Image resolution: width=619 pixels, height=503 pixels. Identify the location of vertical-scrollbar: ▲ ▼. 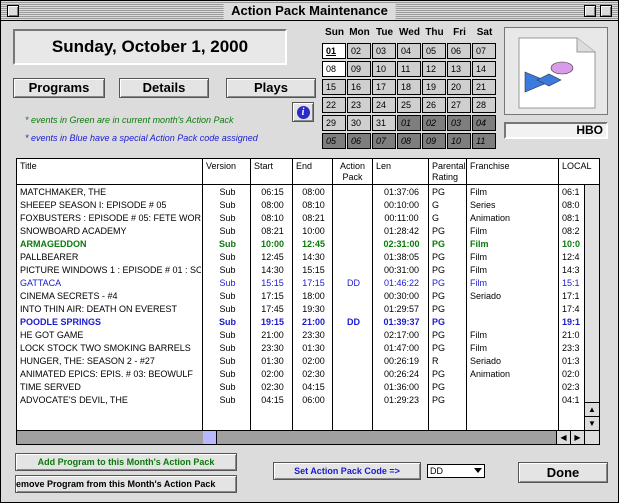
(591, 307).